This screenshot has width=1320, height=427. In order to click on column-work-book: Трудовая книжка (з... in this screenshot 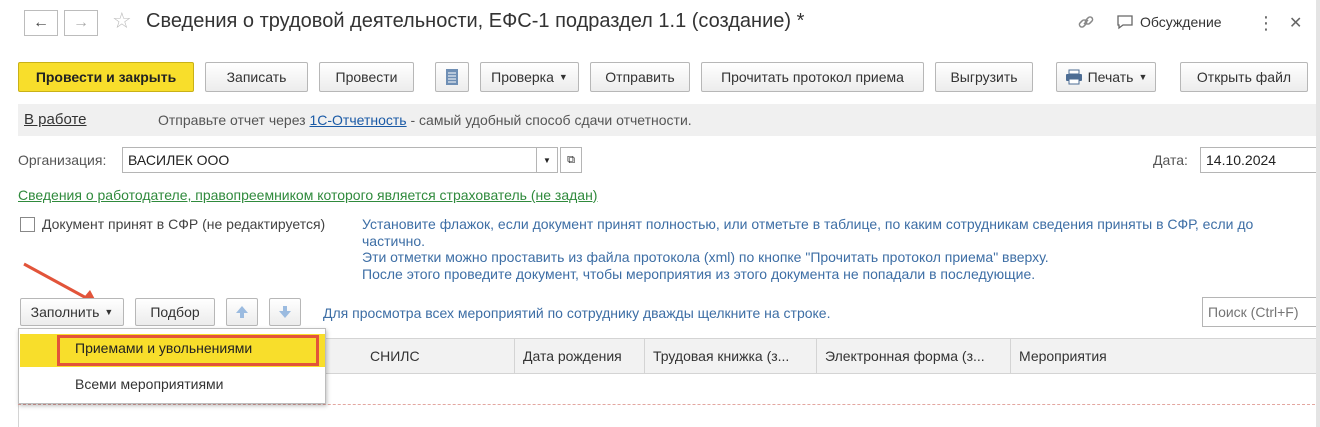, I will do `click(731, 356)`.